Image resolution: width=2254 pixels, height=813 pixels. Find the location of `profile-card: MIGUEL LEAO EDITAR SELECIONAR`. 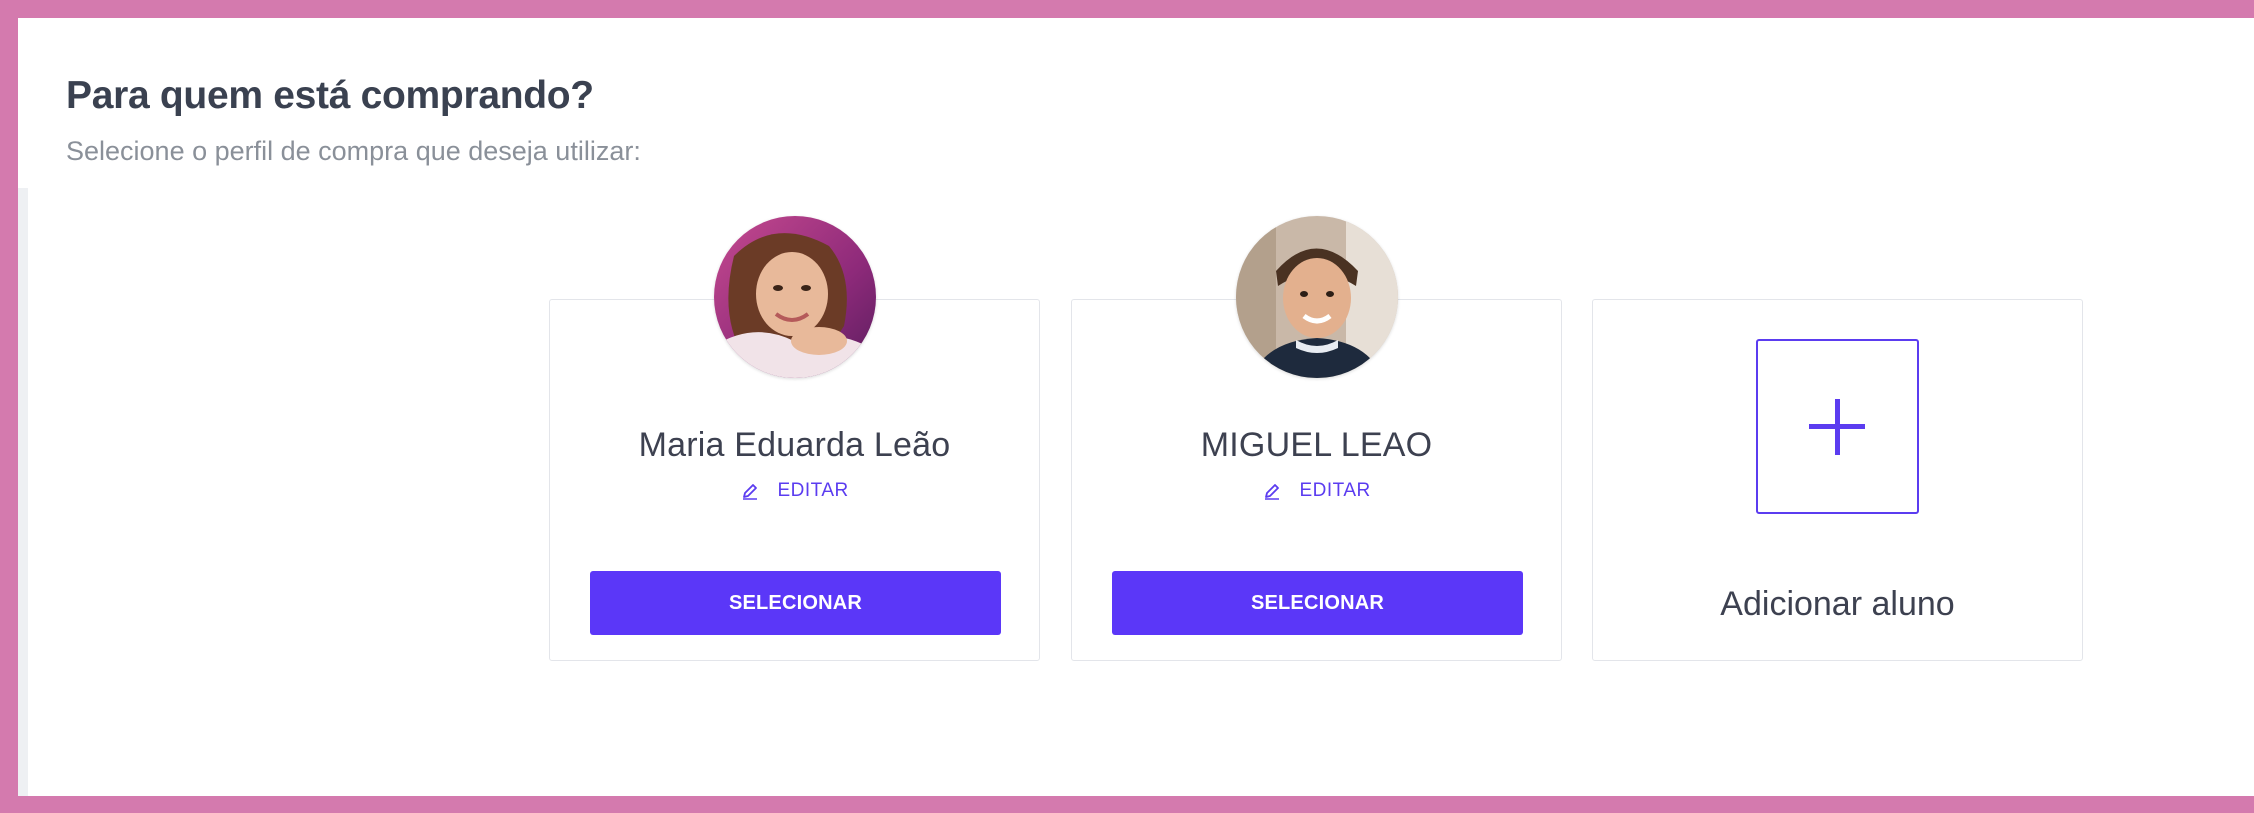

profile-card: MIGUEL LEAO EDITAR SELECIONAR is located at coordinates (1316, 438).